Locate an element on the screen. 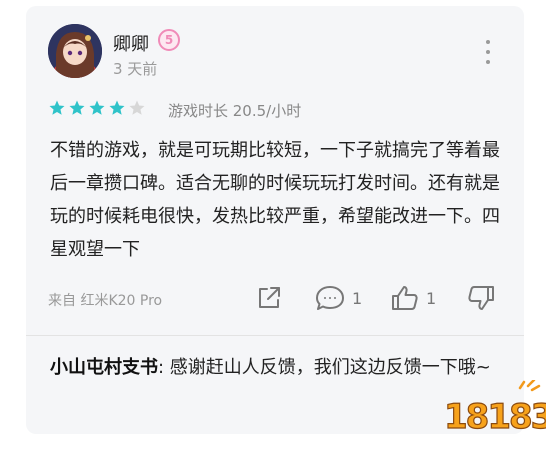  divider is located at coordinates (275, 335).